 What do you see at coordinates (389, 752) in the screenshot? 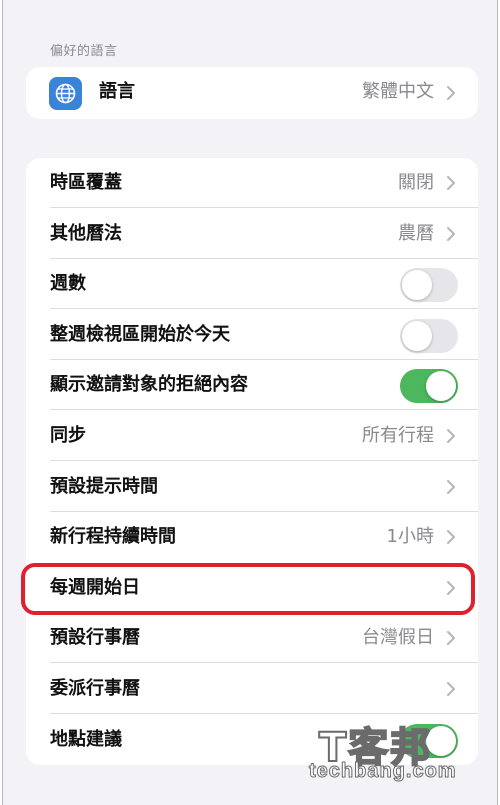
I see `watermark: T客邦 techbang.com` at bounding box center [389, 752].